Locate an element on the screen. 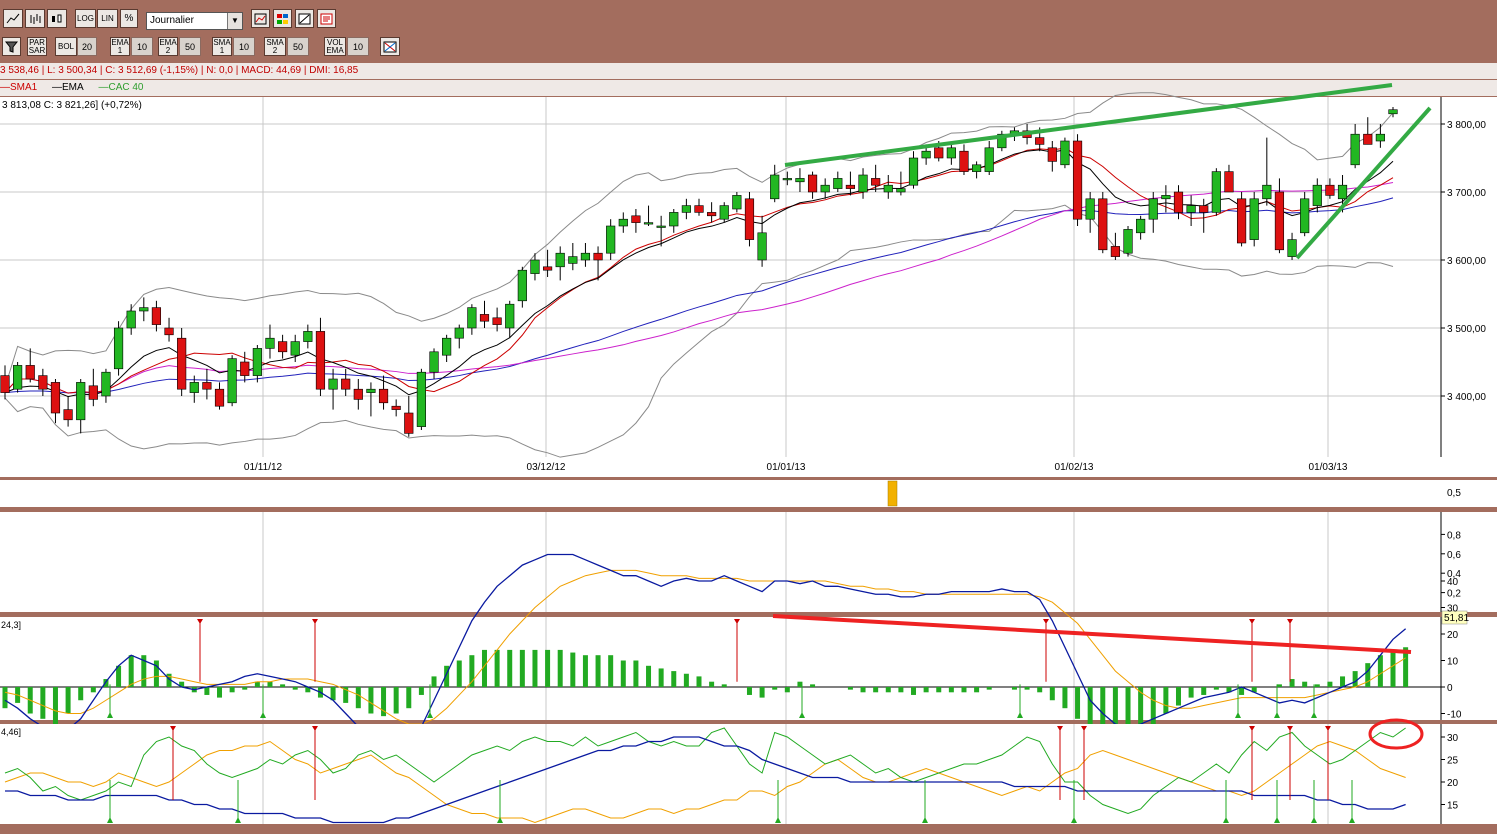  dmi-panel is located at coordinates (720, 774).